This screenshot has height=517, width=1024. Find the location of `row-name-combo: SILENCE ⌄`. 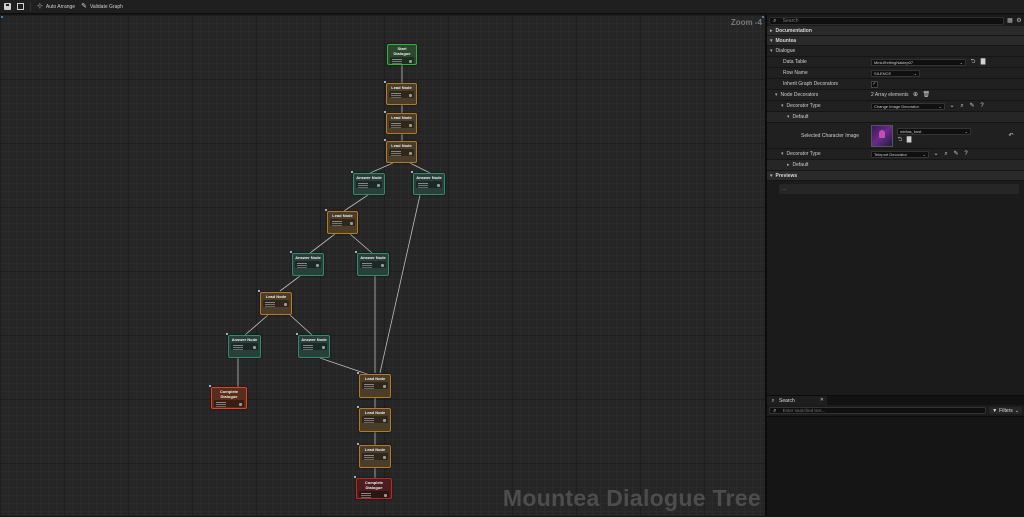

row-name-combo: SILENCE ⌄ is located at coordinates (895, 73).